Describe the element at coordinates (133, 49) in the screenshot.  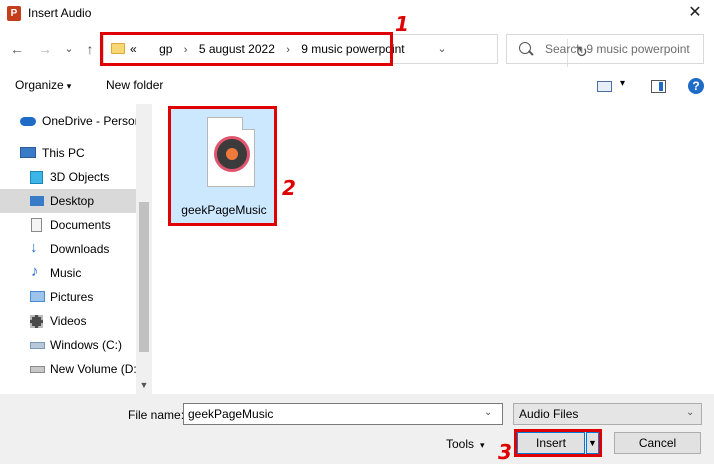
I see `breadcrumb-overflow: «` at that location.